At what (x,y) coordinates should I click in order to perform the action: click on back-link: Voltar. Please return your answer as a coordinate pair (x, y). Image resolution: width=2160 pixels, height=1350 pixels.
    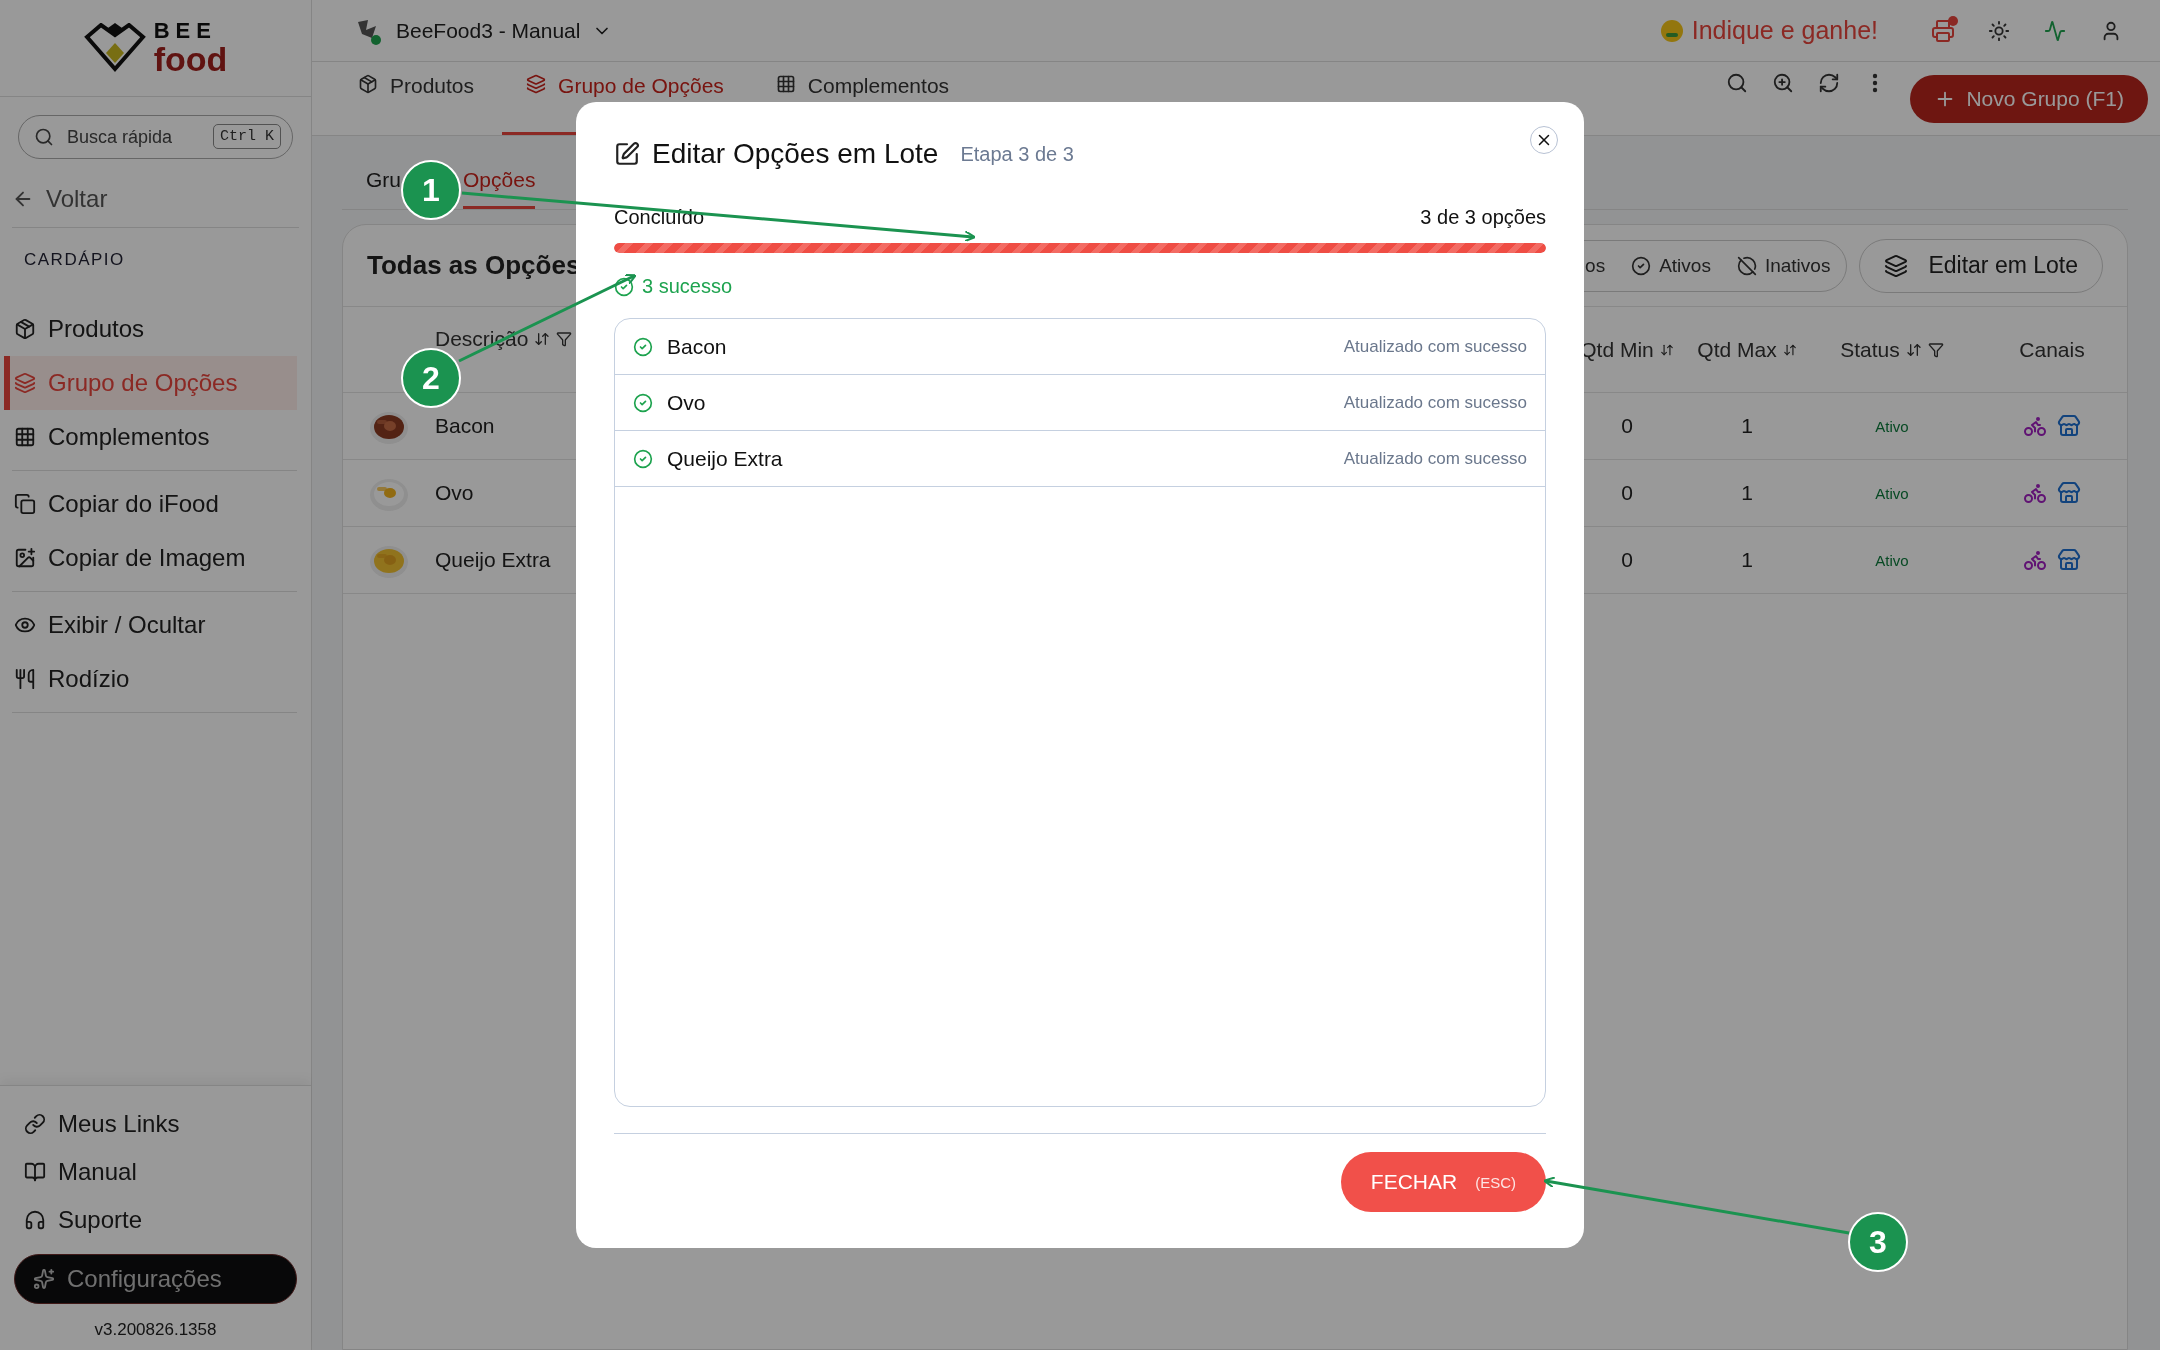
    Looking at the image, I should click on (155, 206).